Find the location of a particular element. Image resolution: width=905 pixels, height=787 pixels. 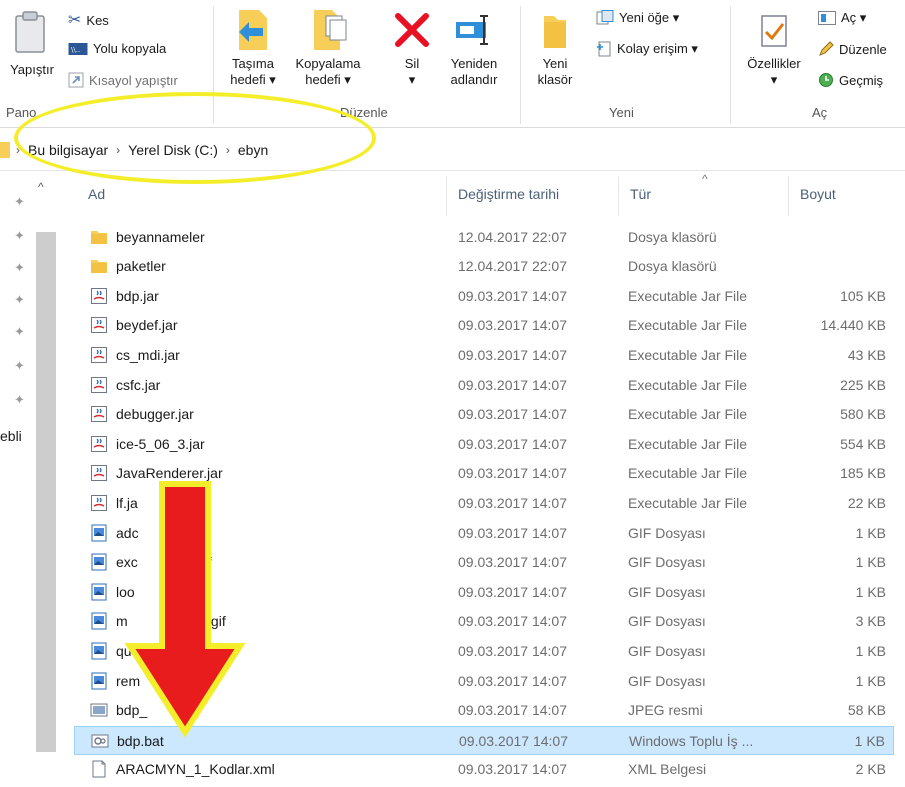

cut-button: ✂ Kes is located at coordinates (88, 20).